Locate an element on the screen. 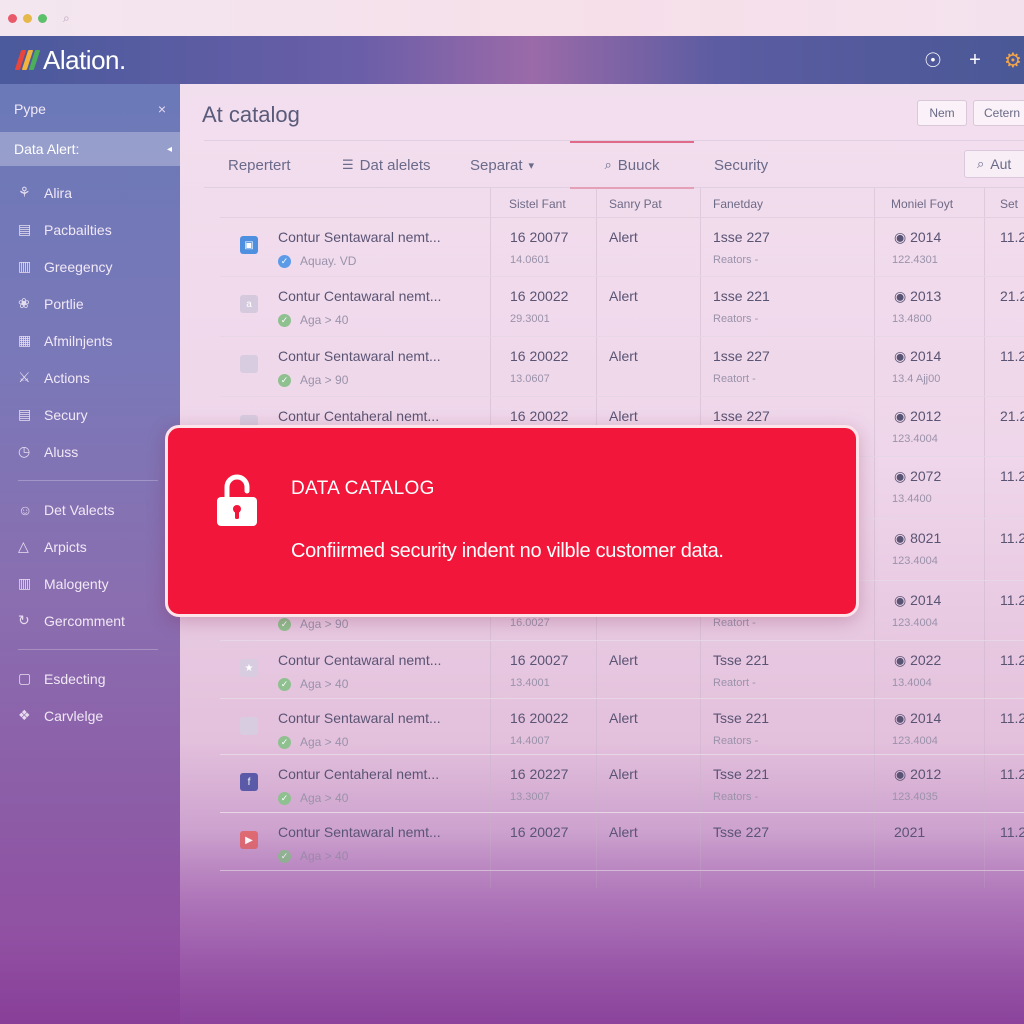  tab-separat: Separat ▾ is located at coordinates (502, 165).